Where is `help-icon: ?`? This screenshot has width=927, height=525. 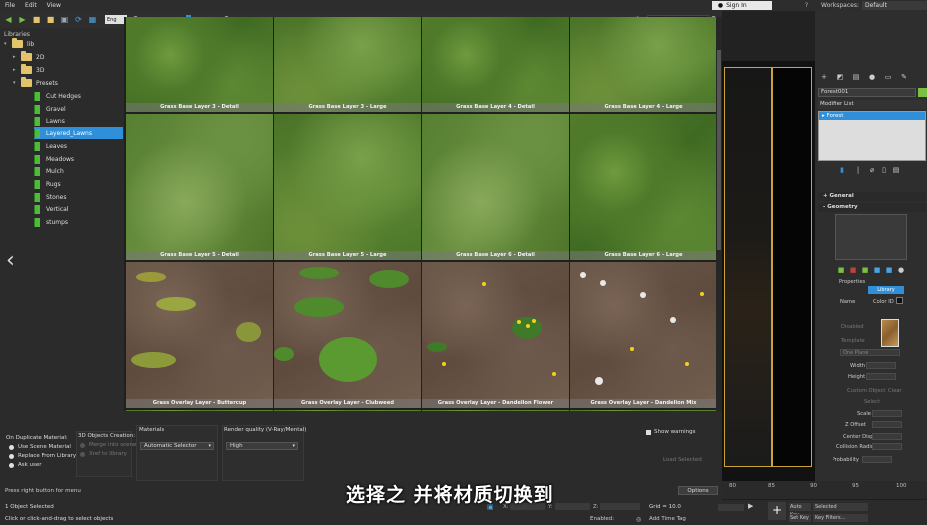
help-icon: ? is located at coordinates (806, 5).